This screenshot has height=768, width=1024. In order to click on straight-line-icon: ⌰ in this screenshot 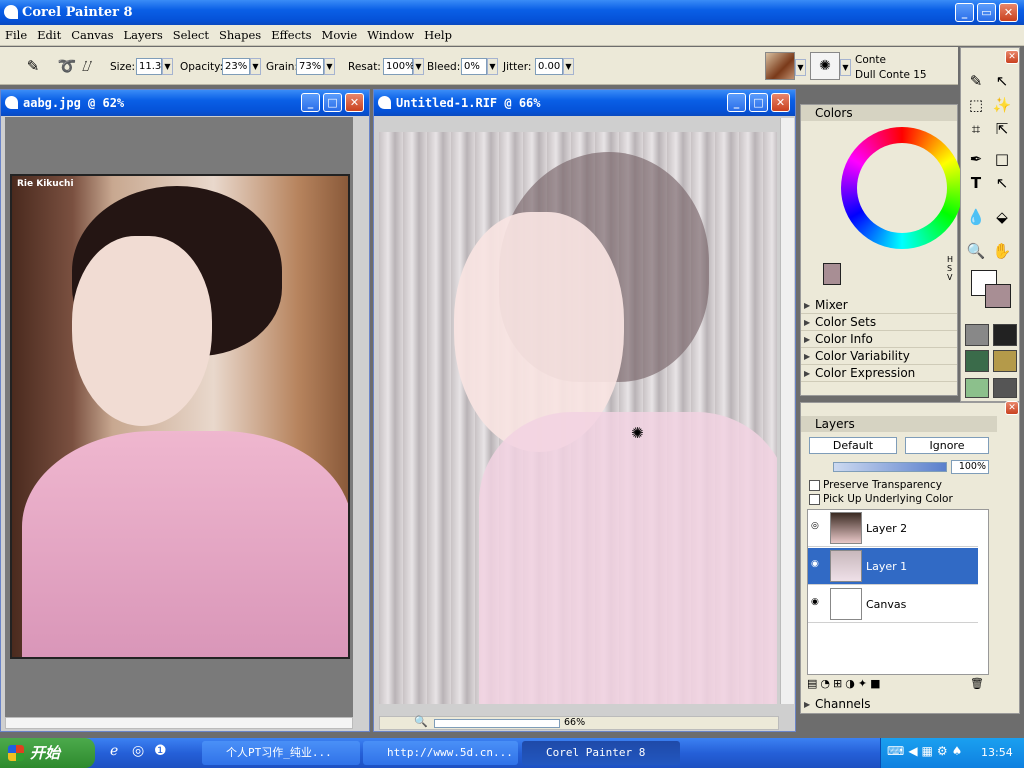, I will do `click(87, 66)`.